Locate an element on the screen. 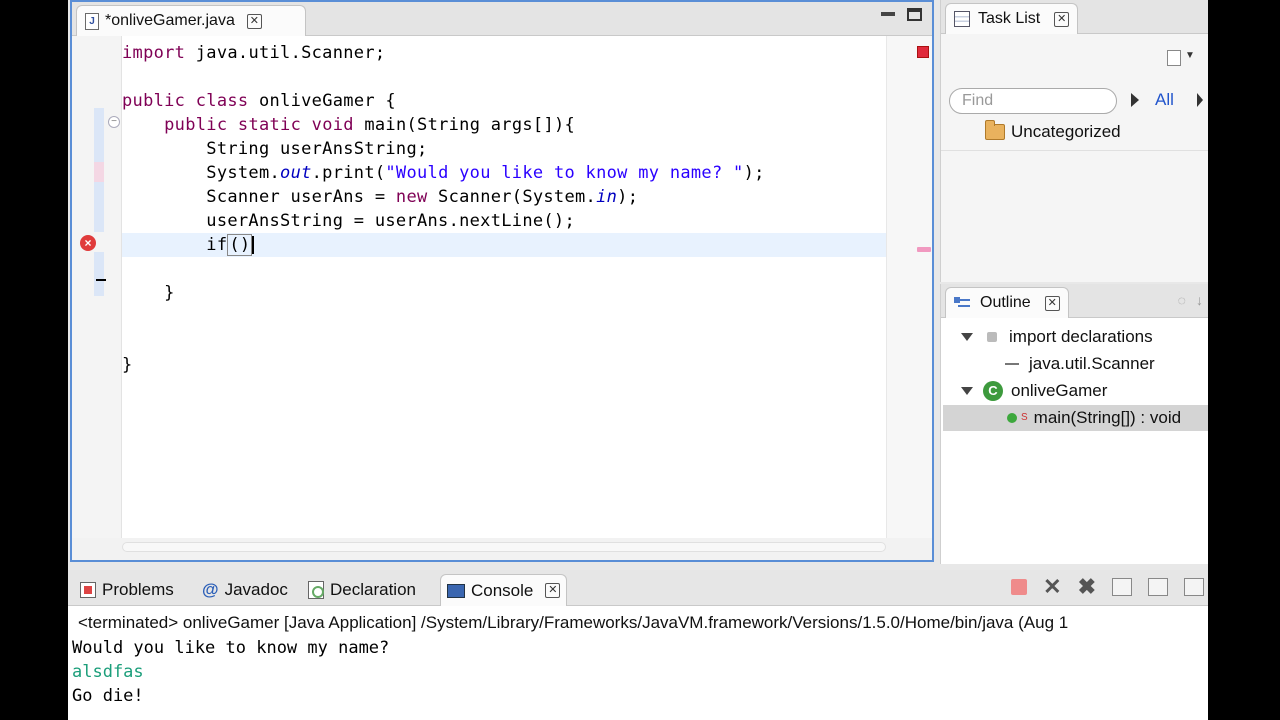 The image size is (1280, 720). tree-item-import: java.util.Scanner is located at coordinates (1077, 364).